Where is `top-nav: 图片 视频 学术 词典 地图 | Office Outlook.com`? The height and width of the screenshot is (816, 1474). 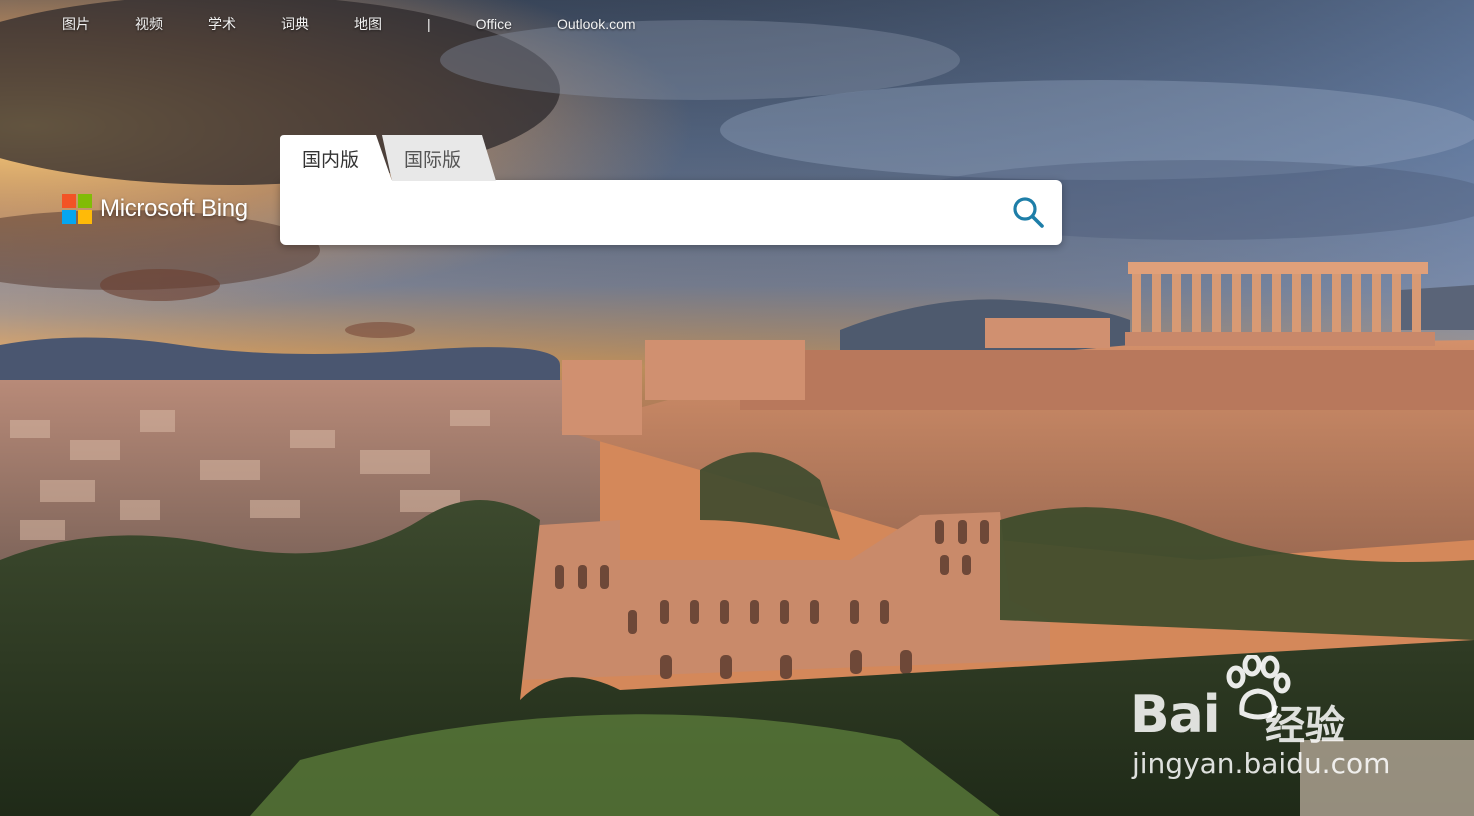 top-nav: 图片 视频 学术 词典 地图 | Office Outlook.com is located at coordinates (371, 24).